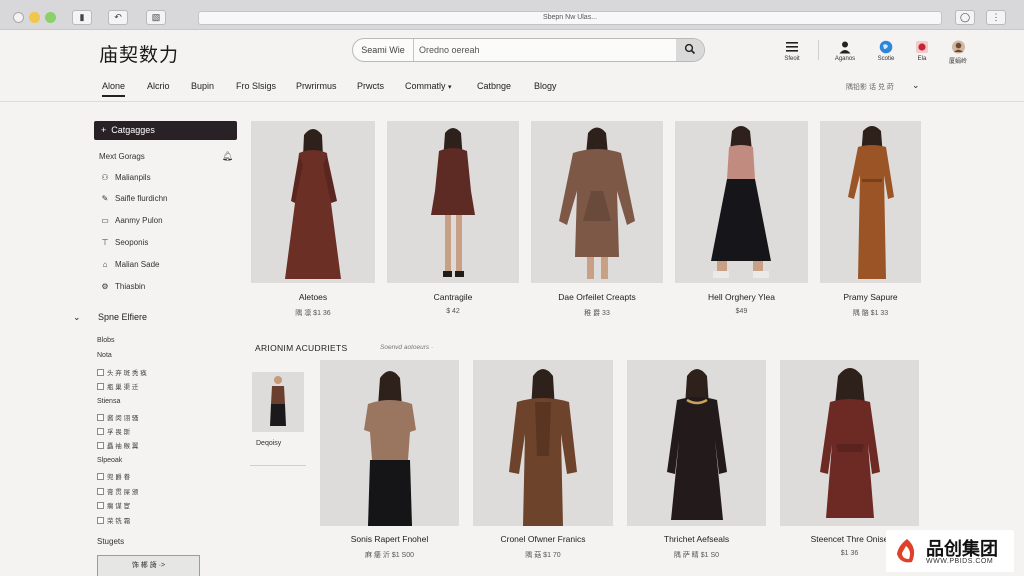  What do you see at coordinates (957, 62) in the screenshot?
I see `profile-label: 厦娟岭` at bounding box center [957, 62].